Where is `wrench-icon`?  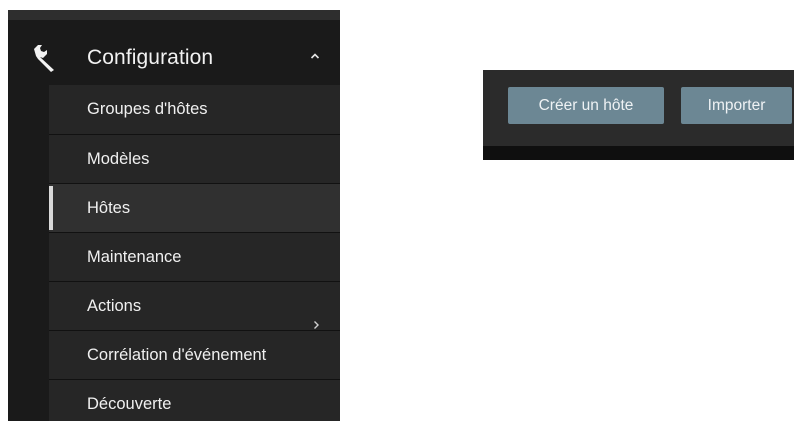 wrench-icon is located at coordinates (45, 57).